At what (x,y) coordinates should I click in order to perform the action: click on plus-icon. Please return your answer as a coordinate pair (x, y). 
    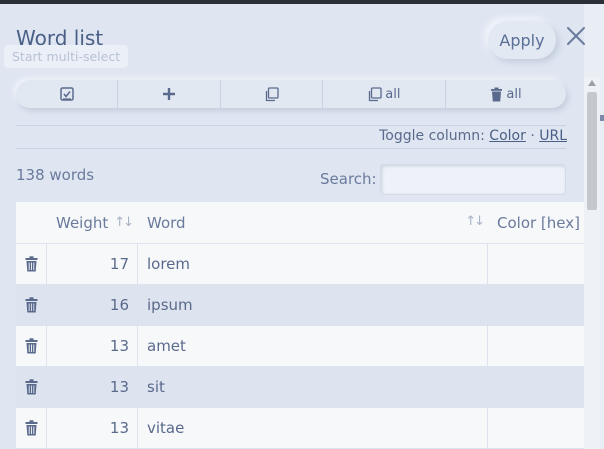
    Looking at the image, I should click on (168, 94).